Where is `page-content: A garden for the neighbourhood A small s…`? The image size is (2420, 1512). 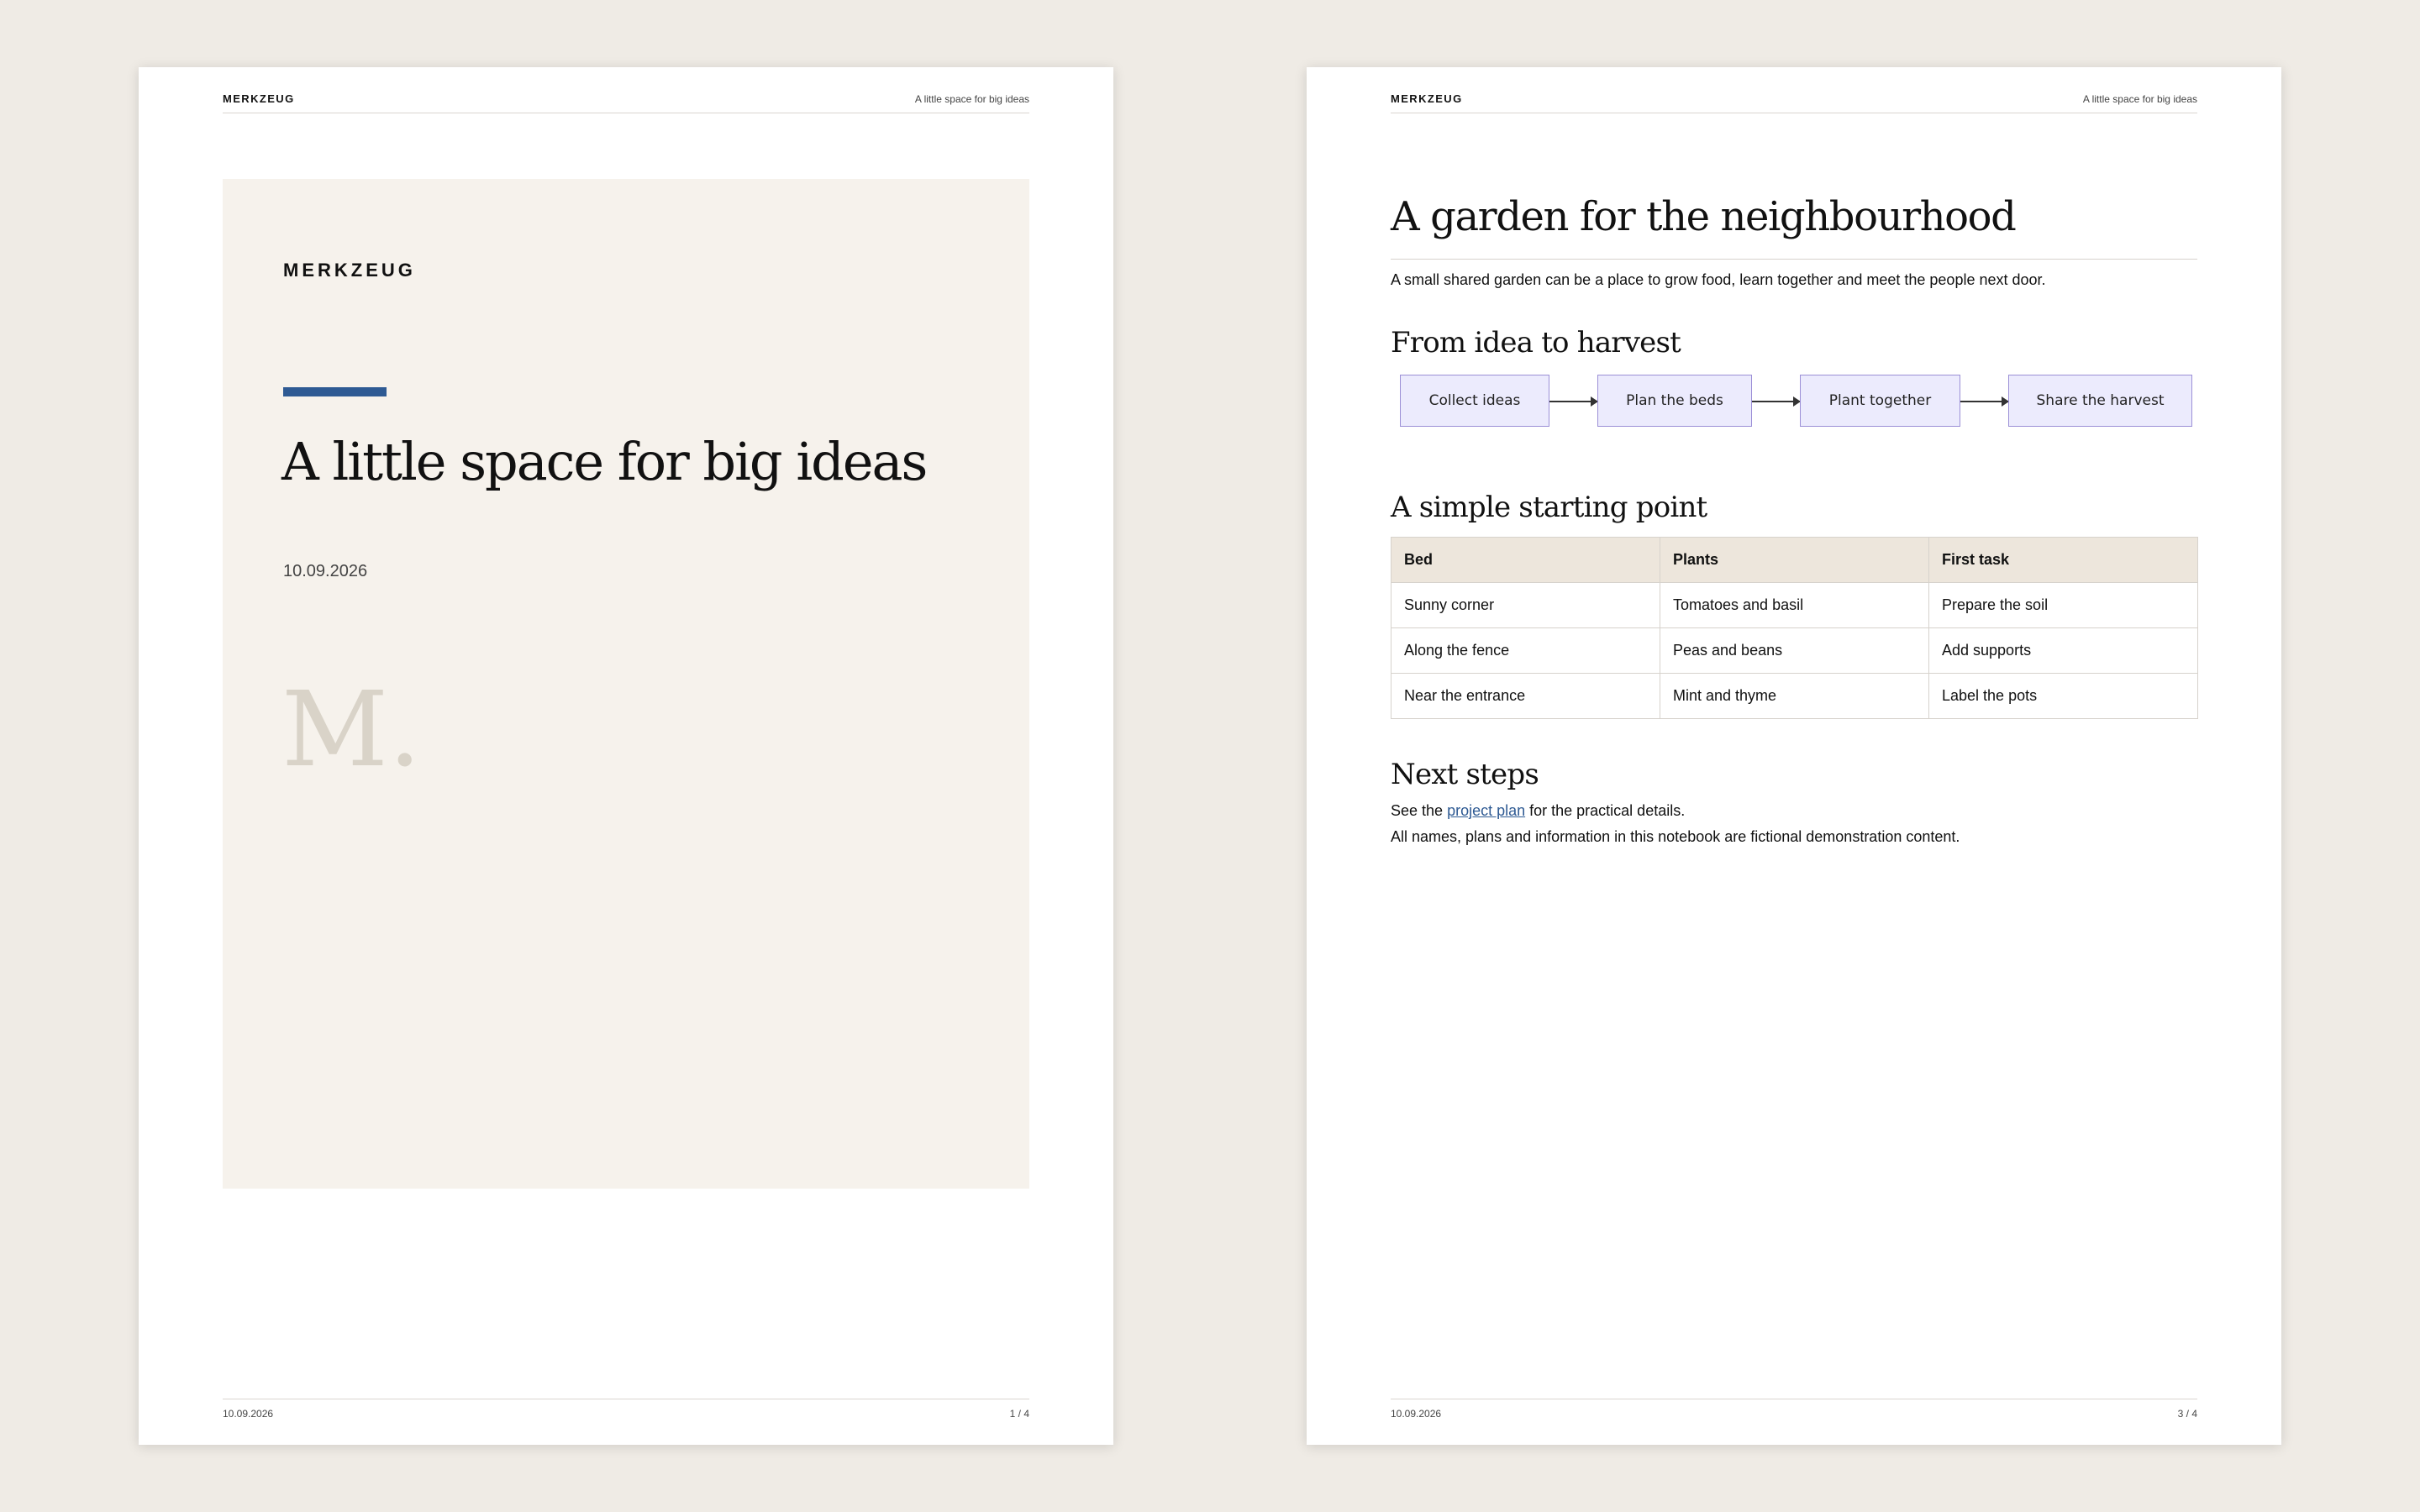 page-content: A garden for the neighbourhood A small s… is located at coordinates (1795, 519).